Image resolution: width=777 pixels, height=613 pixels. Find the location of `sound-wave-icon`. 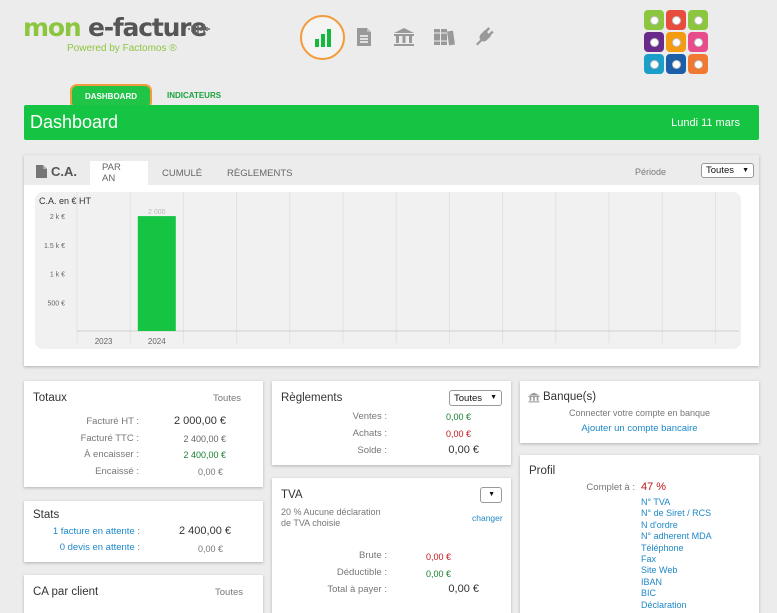

sound-wave-icon is located at coordinates (199, 29).